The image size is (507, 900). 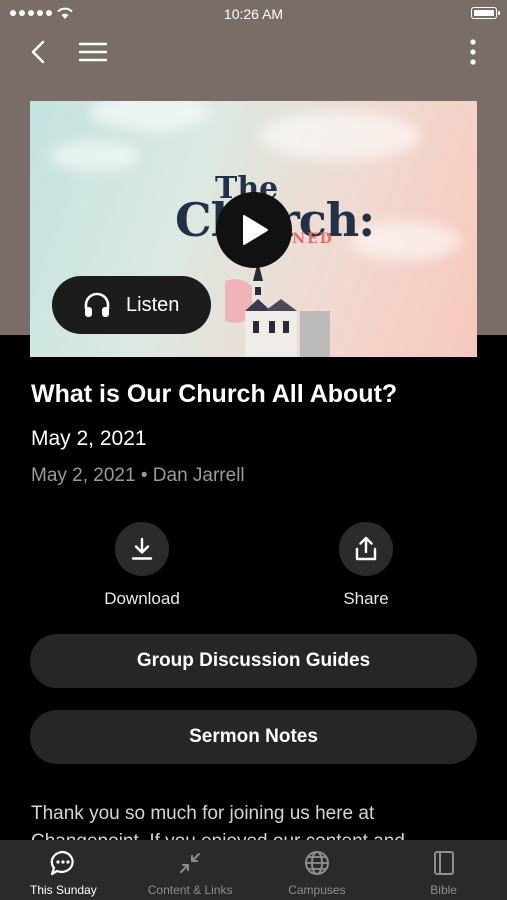 I want to click on listen-button: Listen, so click(x=131, y=305).